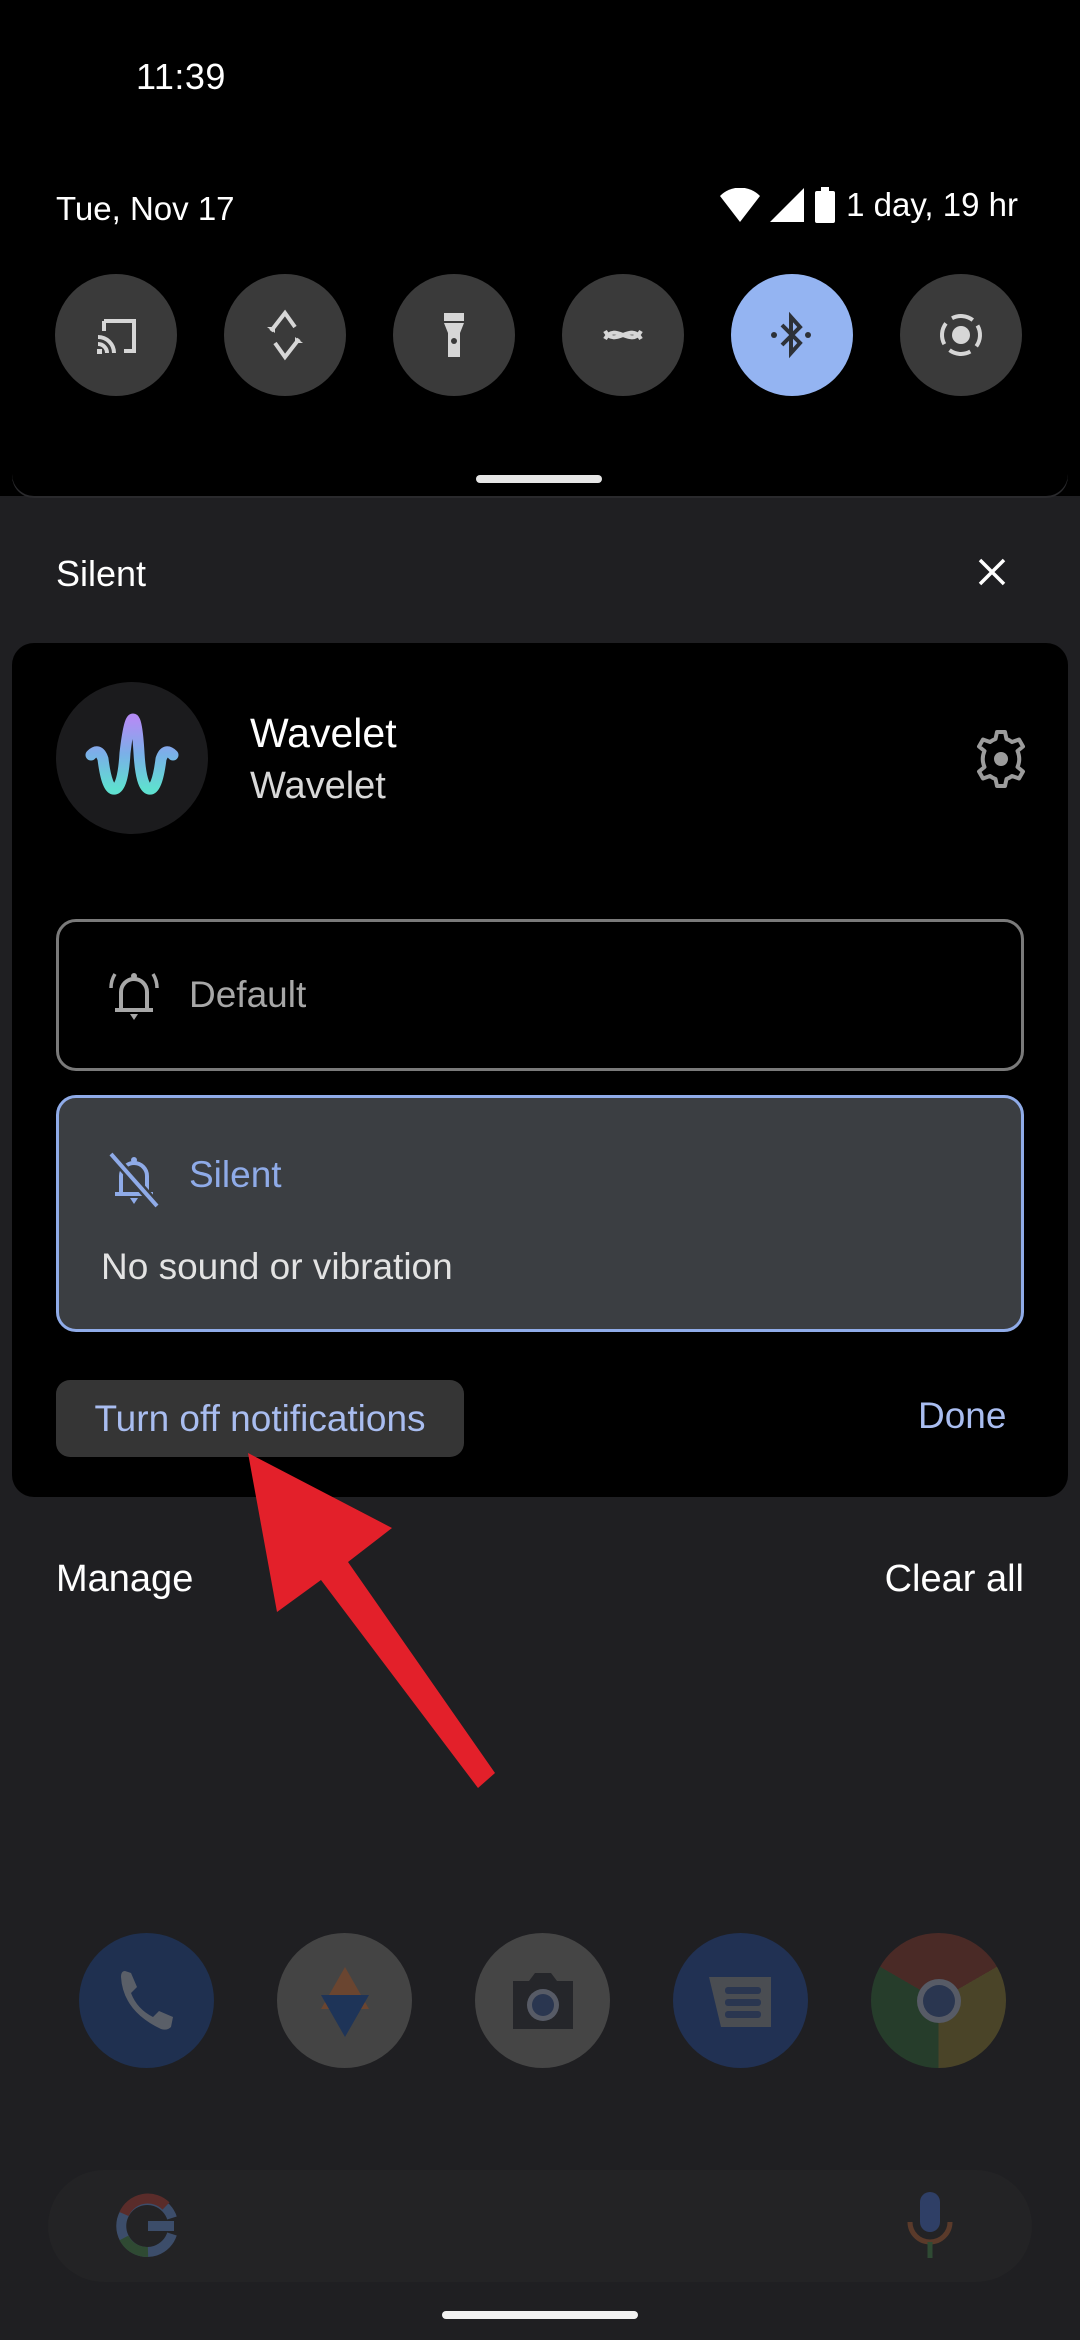 This screenshot has height=2340, width=1080. Describe the element at coordinates (134, 996) in the screenshot. I see `bell-icon` at that location.